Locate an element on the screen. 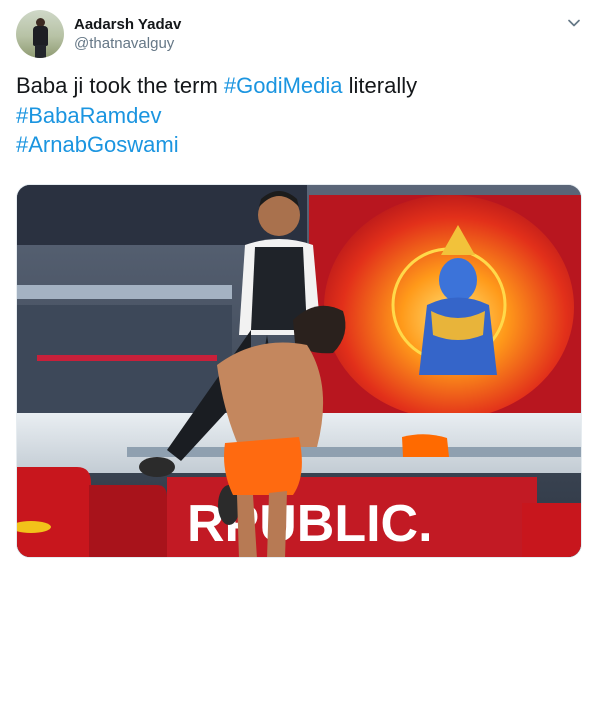 The height and width of the screenshot is (717, 598). chevron-down-icon is located at coordinates (574, 23).